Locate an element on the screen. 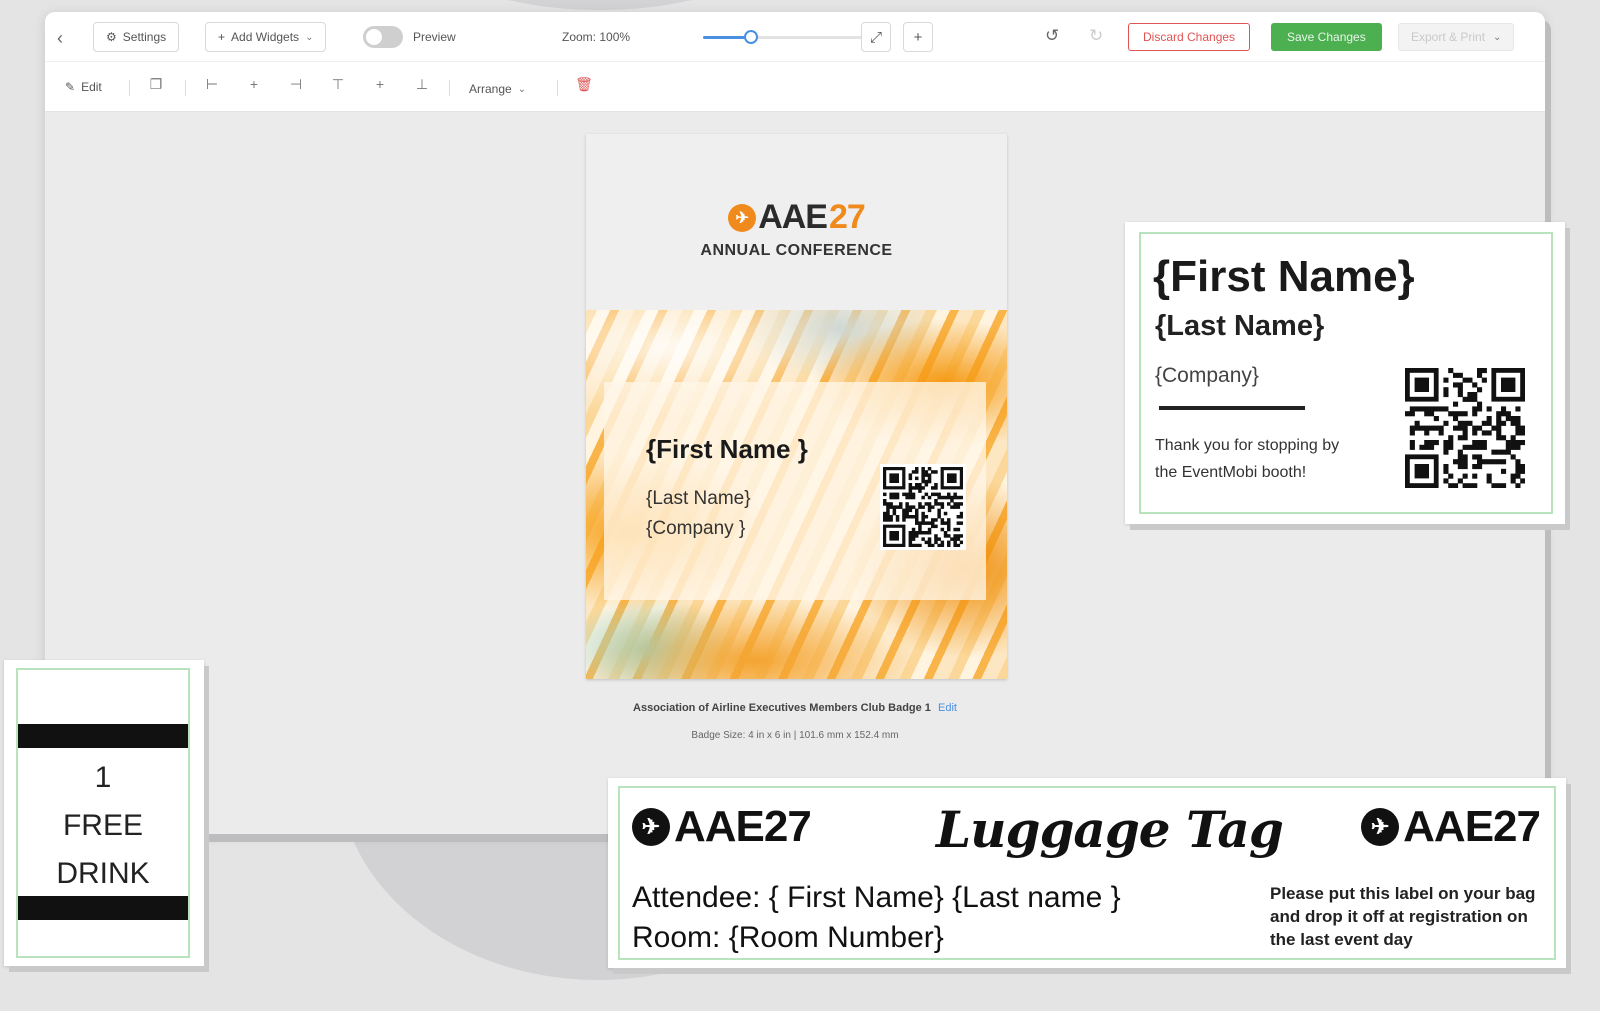  drink-ticket-text: 1 FREE DRINK is located at coordinates (103, 826).